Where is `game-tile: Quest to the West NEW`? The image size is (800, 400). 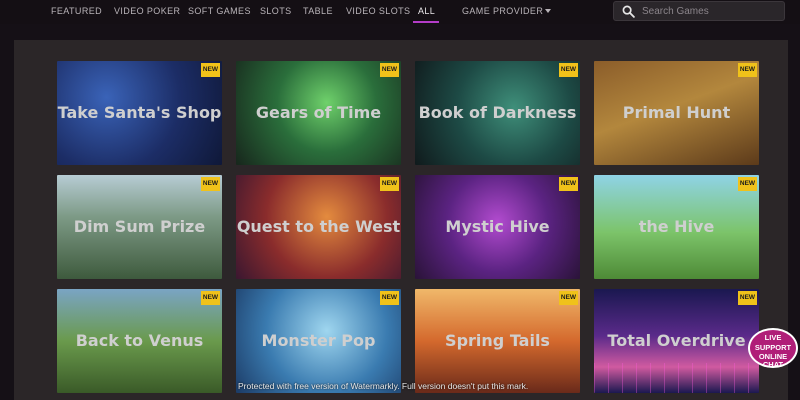
game-tile: Quest to the West NEW is located at coordinates (318, 227).